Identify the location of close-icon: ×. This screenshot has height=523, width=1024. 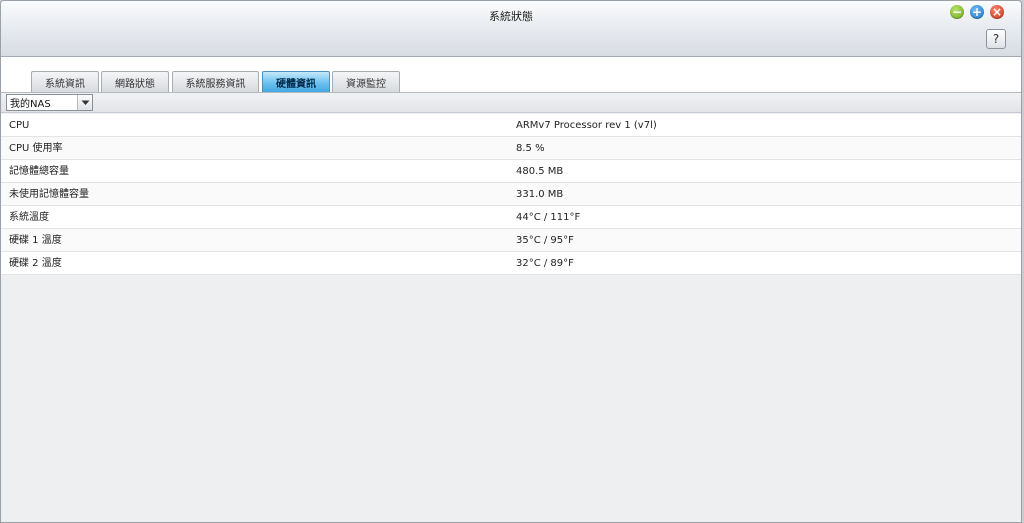
(997, 12).